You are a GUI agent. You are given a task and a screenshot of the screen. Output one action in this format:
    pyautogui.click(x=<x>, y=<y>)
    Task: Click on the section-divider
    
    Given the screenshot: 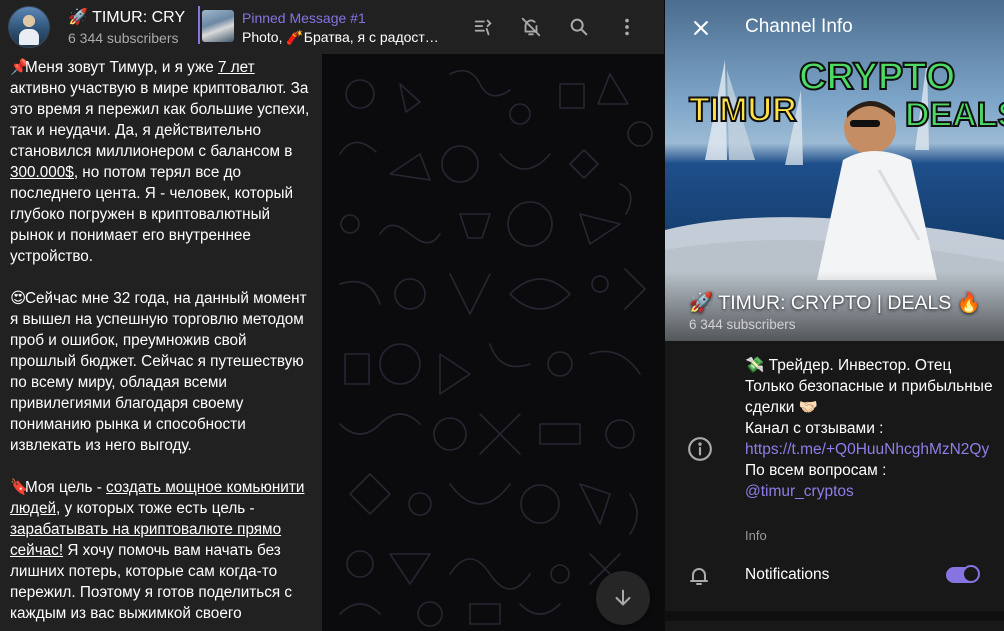 What is the action you would take?
    pyautogui.click(x=834, y=616)
    